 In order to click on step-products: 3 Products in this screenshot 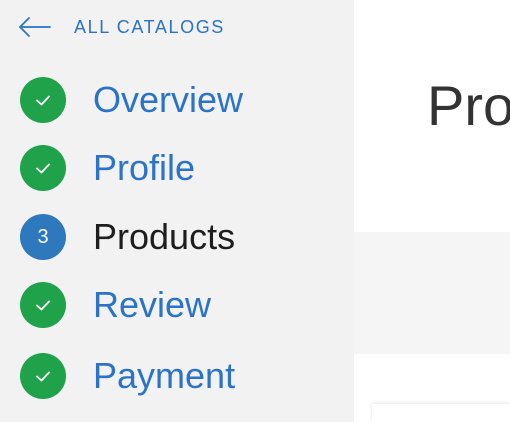, I will do `click(127, 237)`.